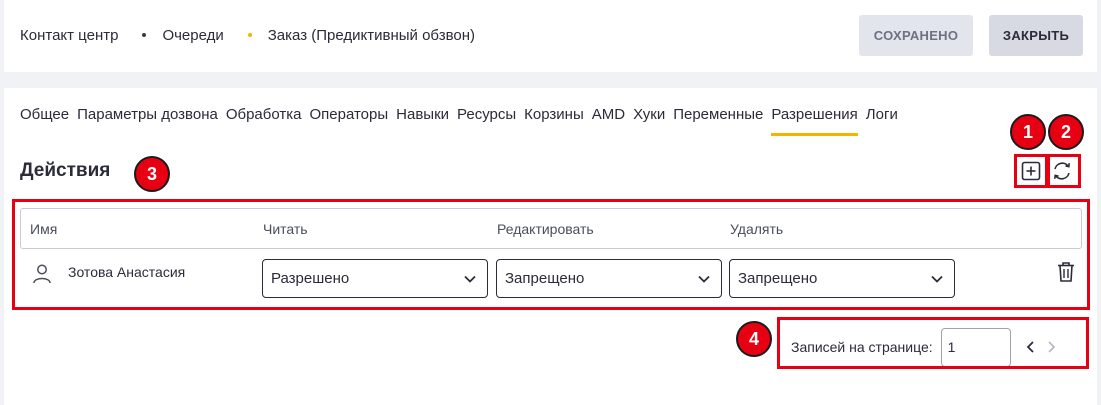  Describe the element at coordinates (152, 174) in the screenshot. I see `annotation-marker-3: 3` at that location.